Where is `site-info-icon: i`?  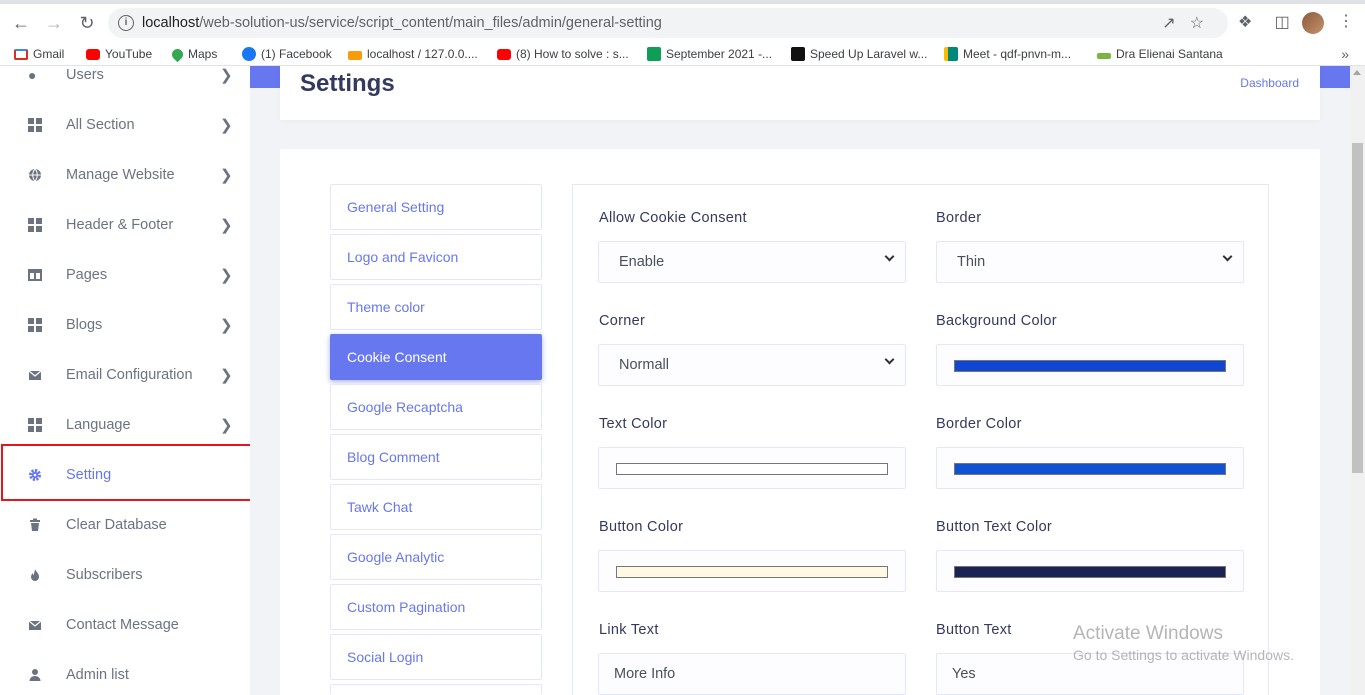
site-info-icon: i is located at coordinates (126, 23).